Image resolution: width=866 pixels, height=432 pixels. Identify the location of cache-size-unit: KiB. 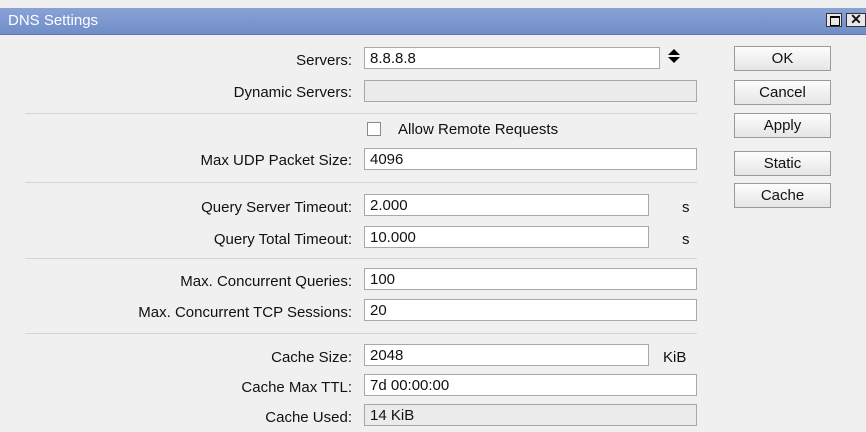
(675, 357).